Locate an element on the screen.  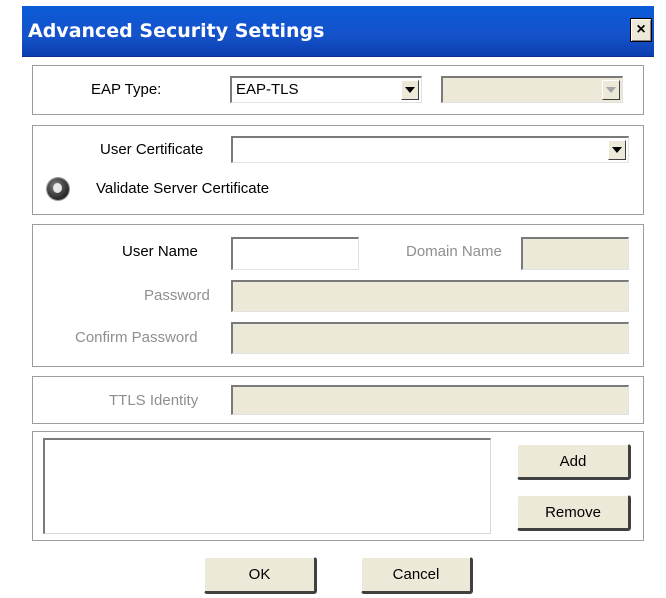
password-label: Password is located at coordinates (177, 295).